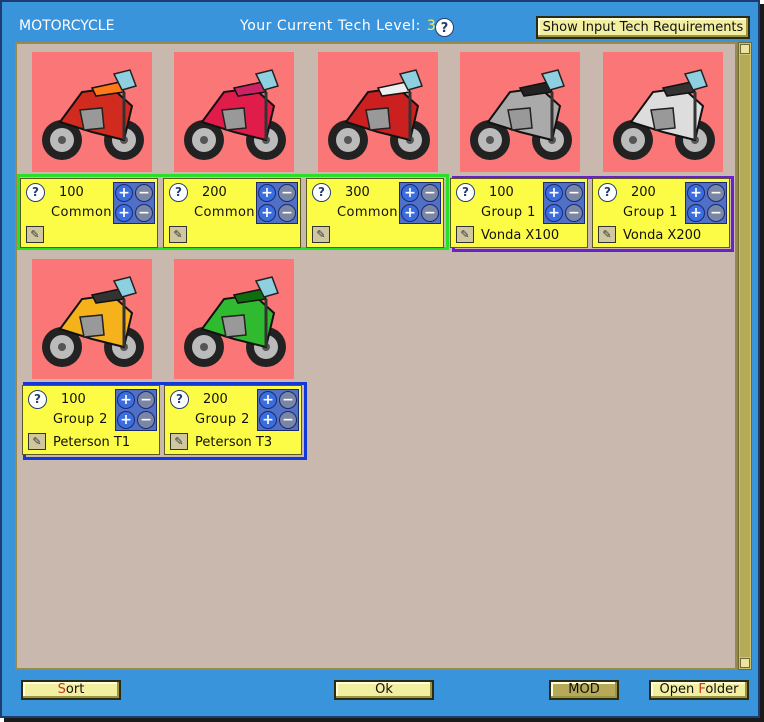  Describe the element at coordinates (234, 442) in the screenshot. I see `item-name: Peterson T3` at that location.